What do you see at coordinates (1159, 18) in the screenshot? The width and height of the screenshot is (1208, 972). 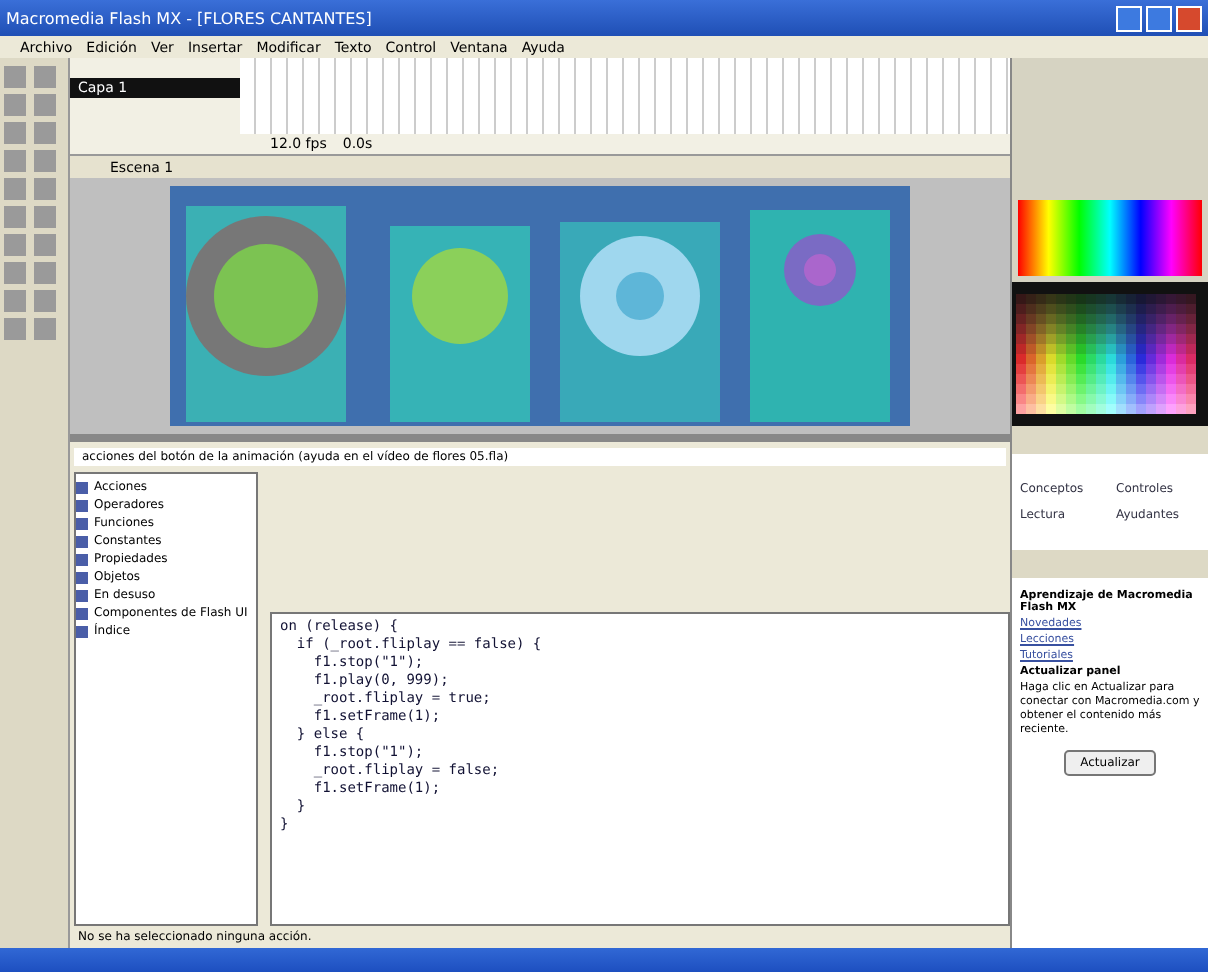 I see `maximize-icon` at bounding box center [1159, 18].